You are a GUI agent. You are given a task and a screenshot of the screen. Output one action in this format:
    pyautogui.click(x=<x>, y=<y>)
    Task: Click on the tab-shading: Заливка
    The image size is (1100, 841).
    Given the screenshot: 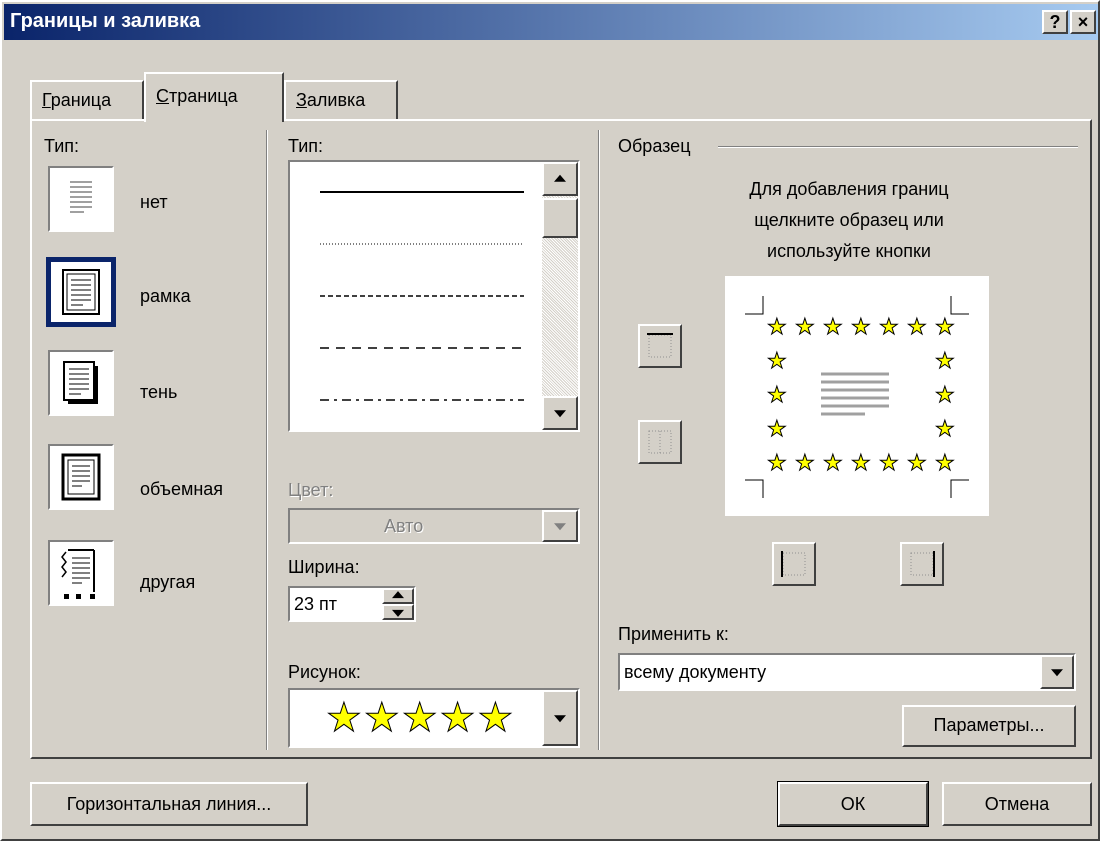 What is the action you would take?
    pyautogui.click(x=341, y=100)
    